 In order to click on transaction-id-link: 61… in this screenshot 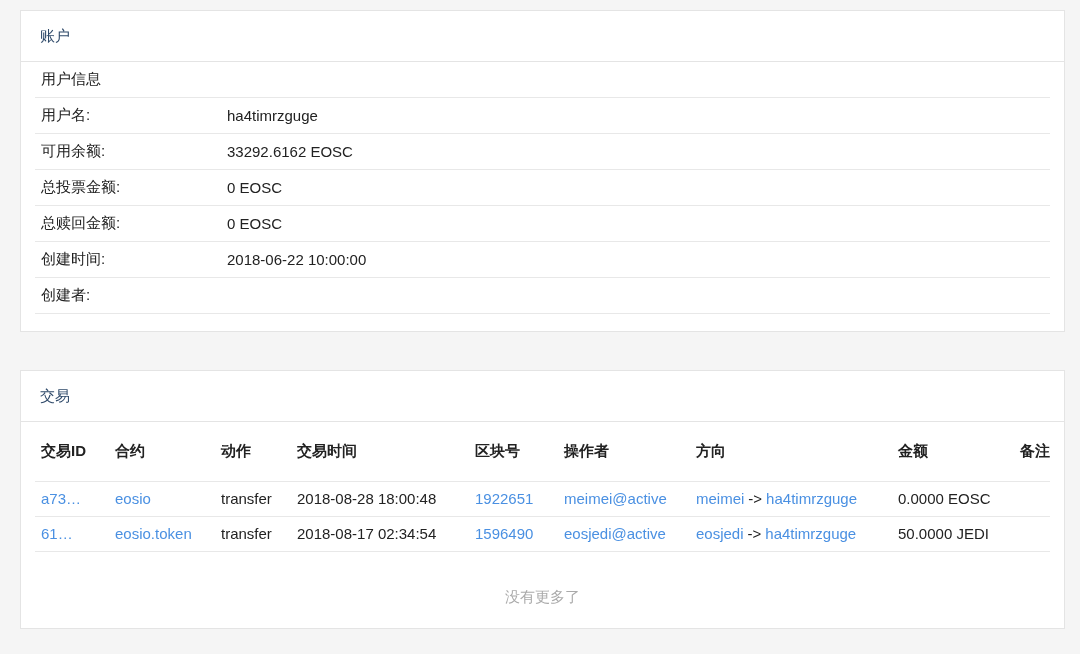, I will do `click(57, 533)`.